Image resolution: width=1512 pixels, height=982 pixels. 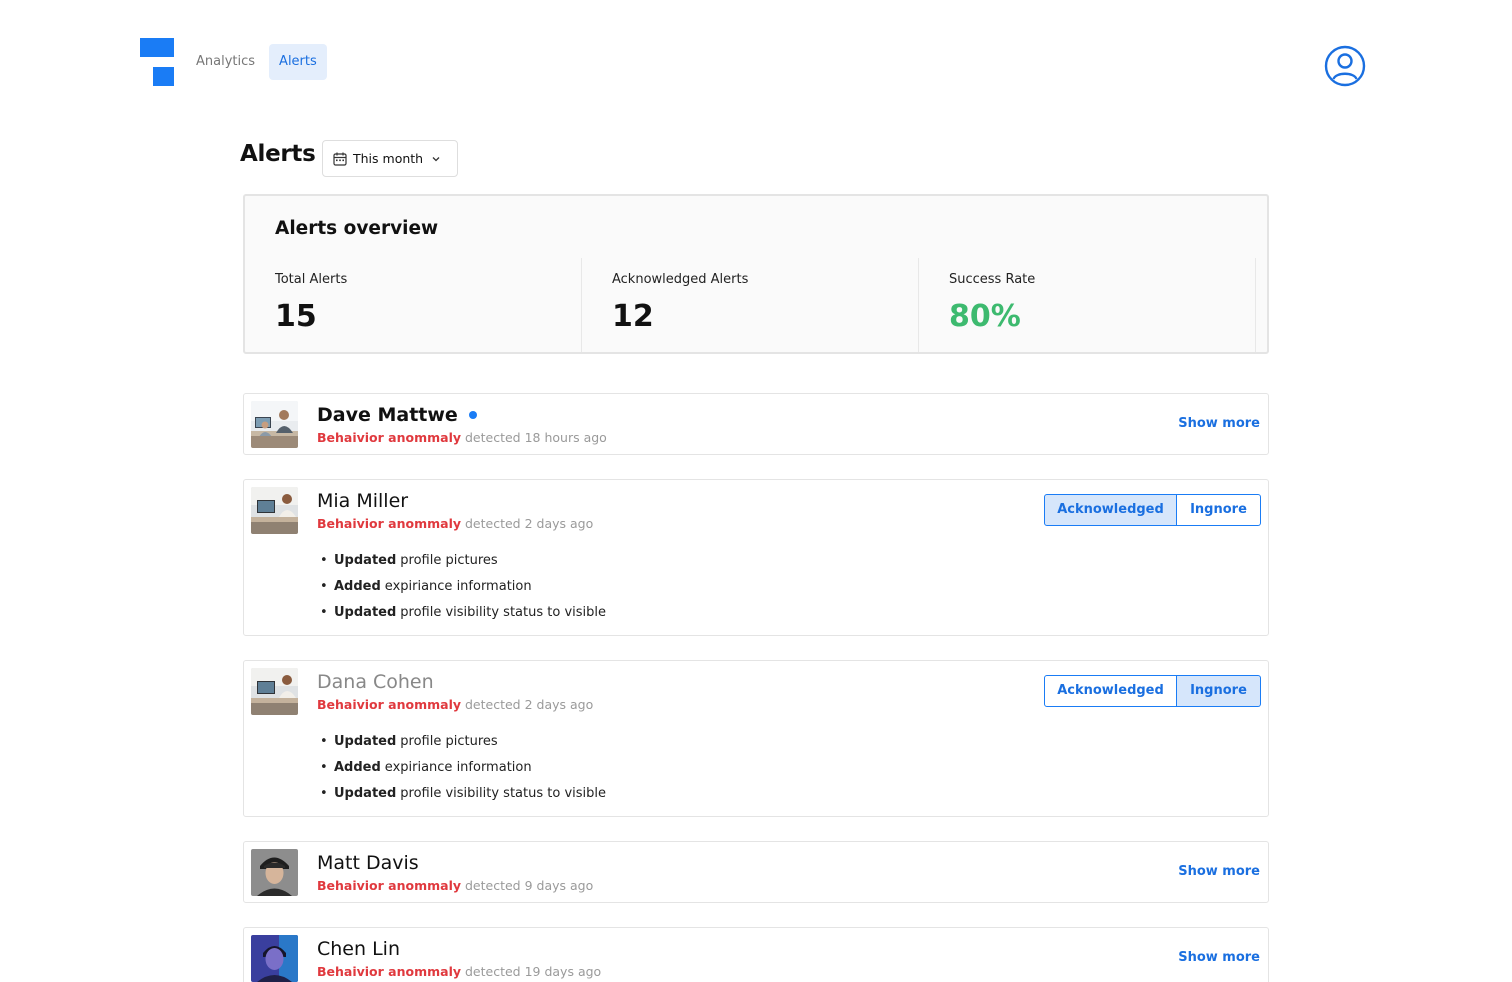 I want to click on alert-user-name: Matt Davis, so click(x=368, y=863).